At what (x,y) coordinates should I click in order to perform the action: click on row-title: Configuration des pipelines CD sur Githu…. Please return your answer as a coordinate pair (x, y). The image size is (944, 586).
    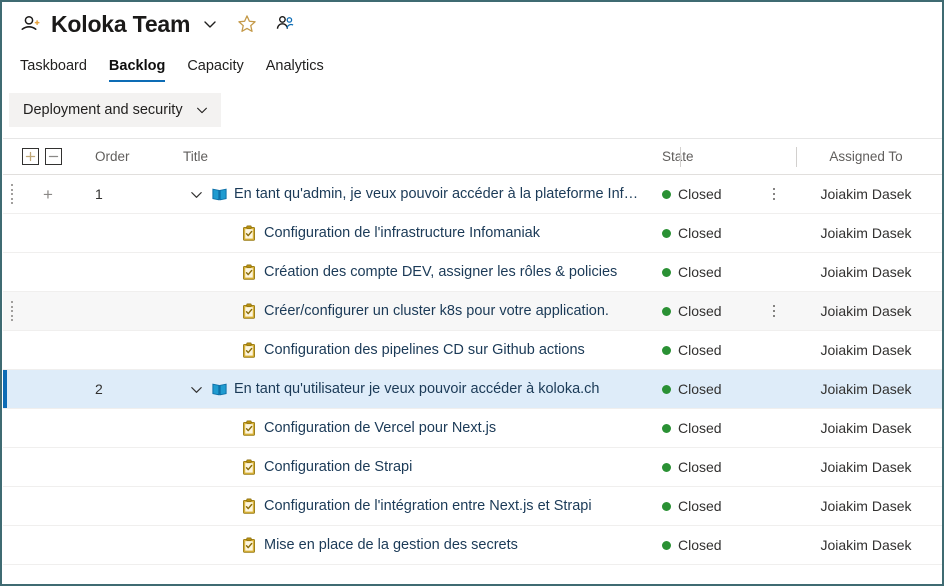
    Looking at the image, I should click on (424, 350).